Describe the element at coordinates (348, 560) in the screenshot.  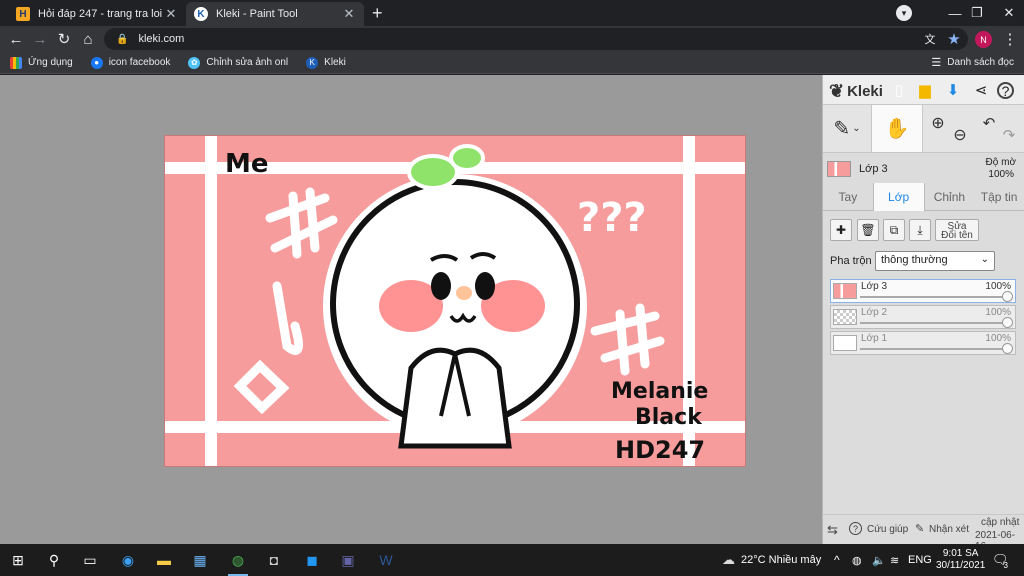
I see `teams-icon: ▣` at that location.